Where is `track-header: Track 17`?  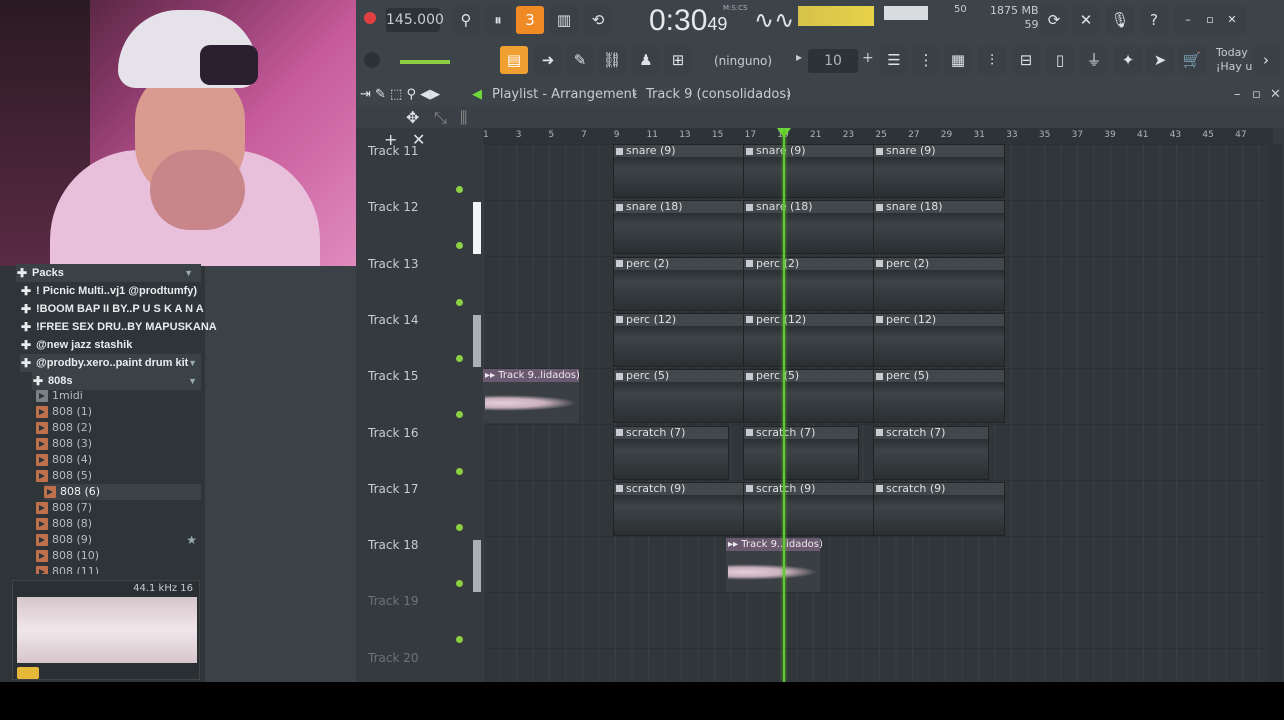
track-header: Track 17 is located at coordinates (423, 510).